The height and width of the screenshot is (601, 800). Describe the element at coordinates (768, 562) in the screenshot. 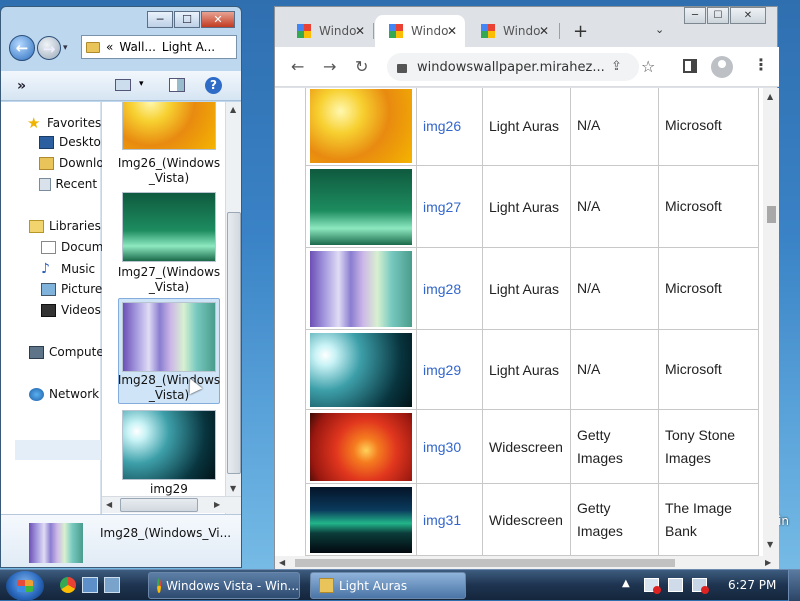

I see `page-scroll-right-icon: ▶` at that location.